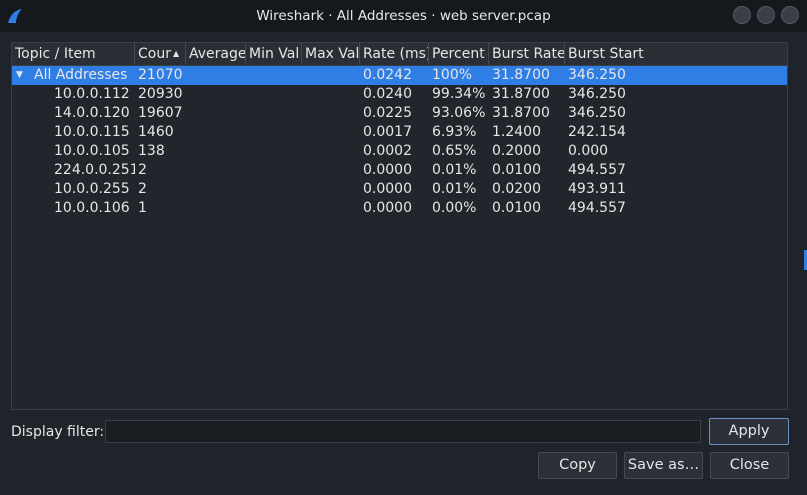 Image resolution: width=807 pixels, height=495 pixels. What do you see at coordinates (516, 132) in the screenshot?
I see `cell-burst-rate: 1.2400` at bounding box center [516, 132].